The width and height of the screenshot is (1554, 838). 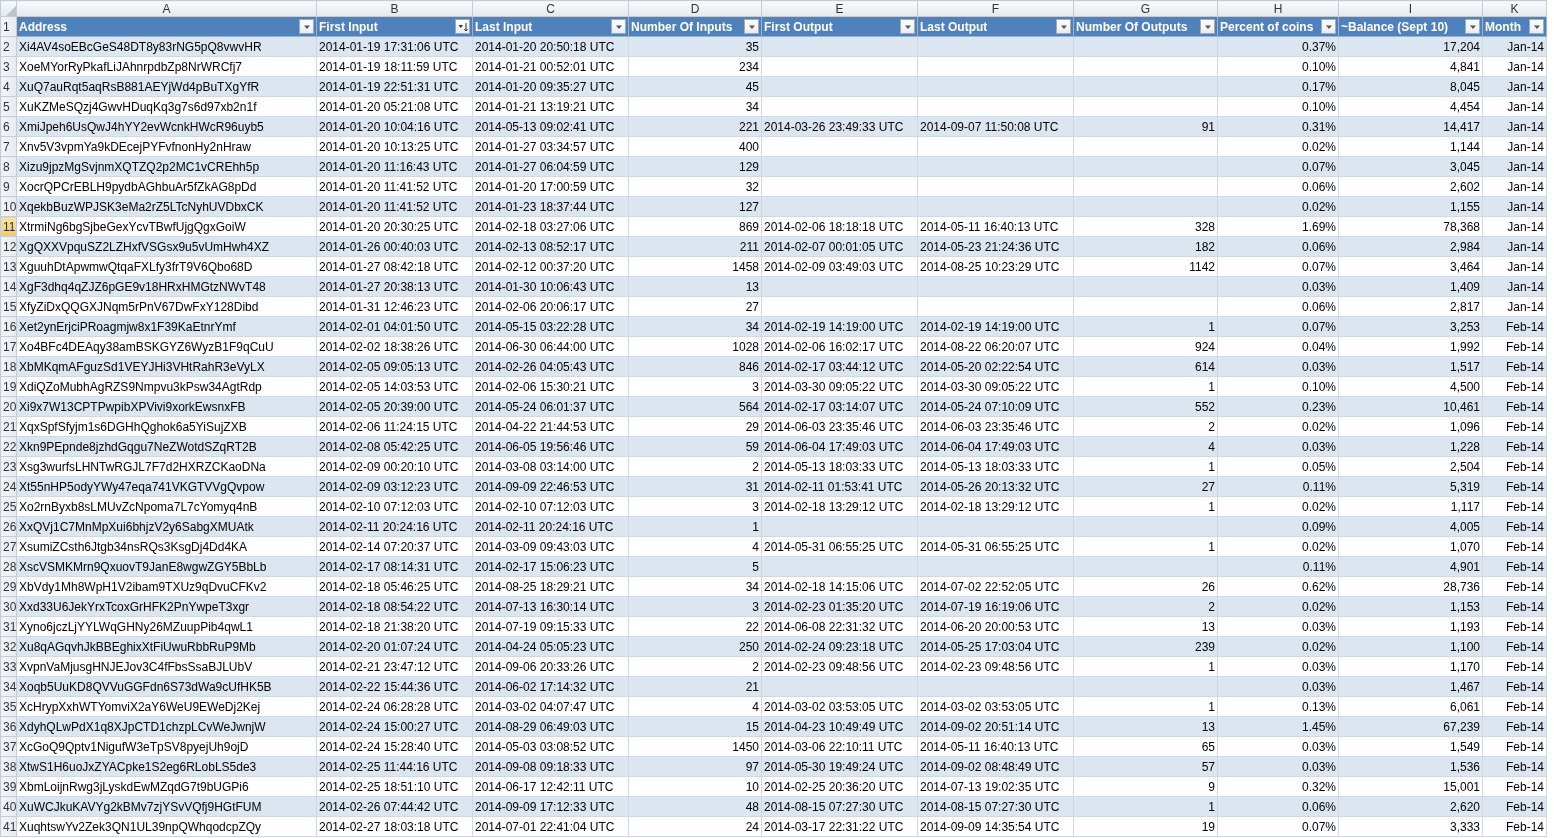 What do you see at coordinates (8, 246) in the screenshot?
I see `row-number-header: 12` at bounding box center [8, 246].